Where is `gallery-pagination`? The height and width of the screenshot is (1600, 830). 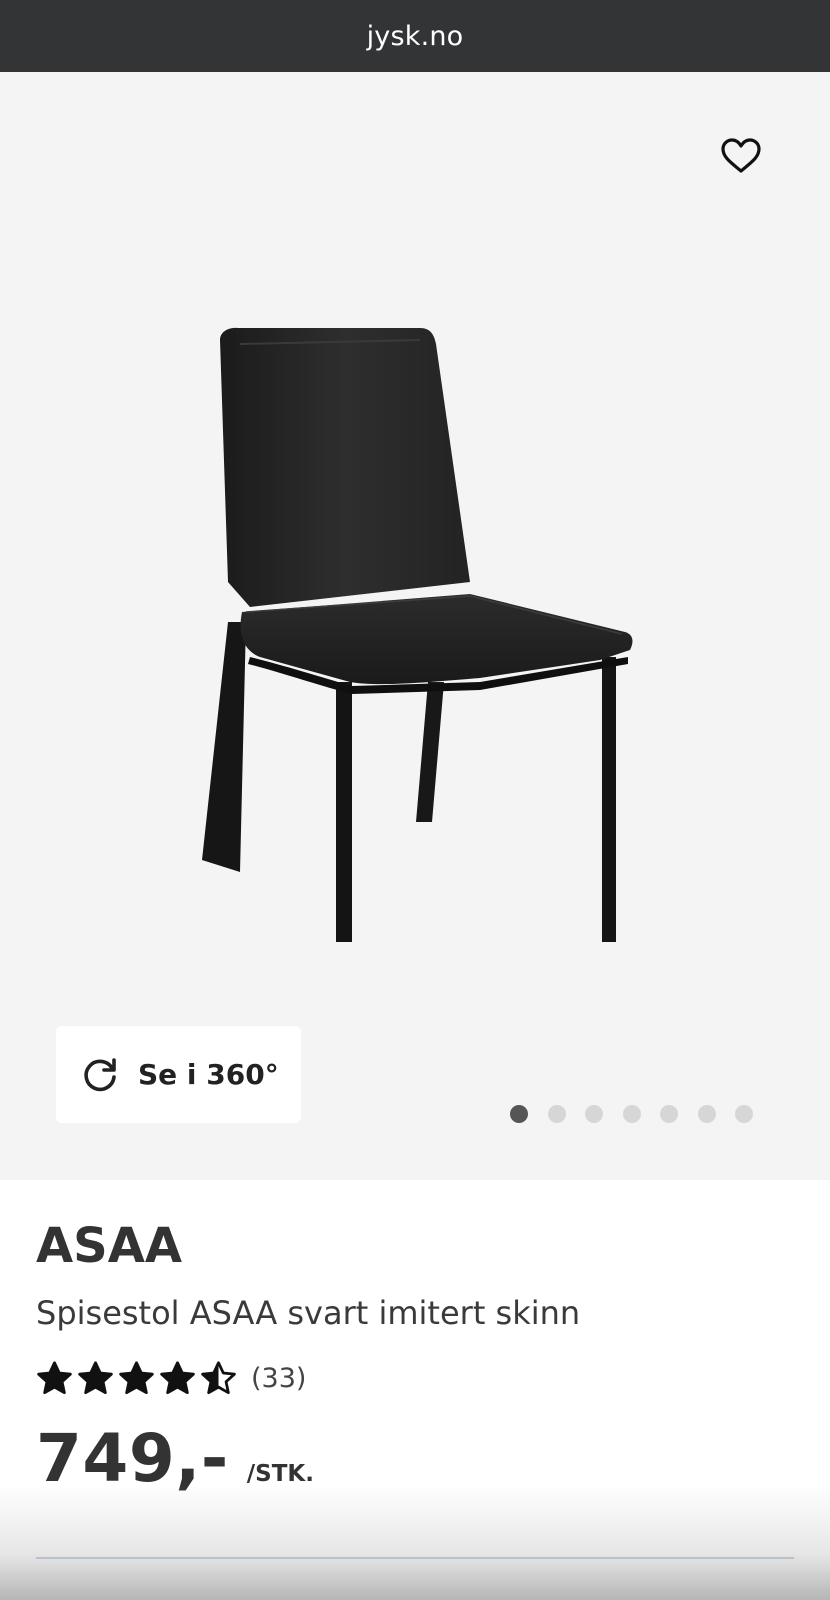 gallery-pagination is located at coordinates (631, 1114).